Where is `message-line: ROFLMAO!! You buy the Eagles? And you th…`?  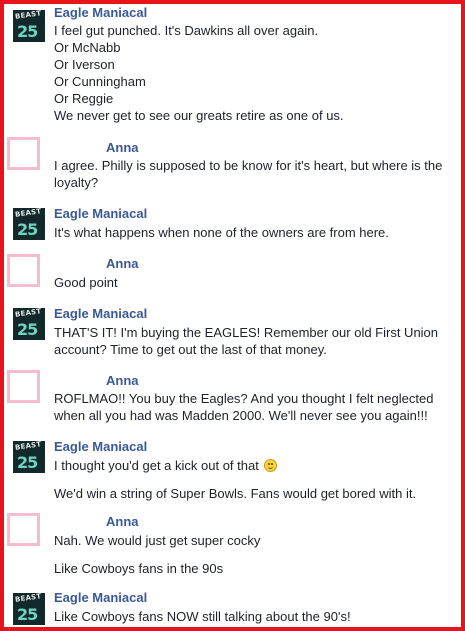
message-line: ROFLMAO!! You buy the Eagles? And you th… is located at coordinates (244, 398).